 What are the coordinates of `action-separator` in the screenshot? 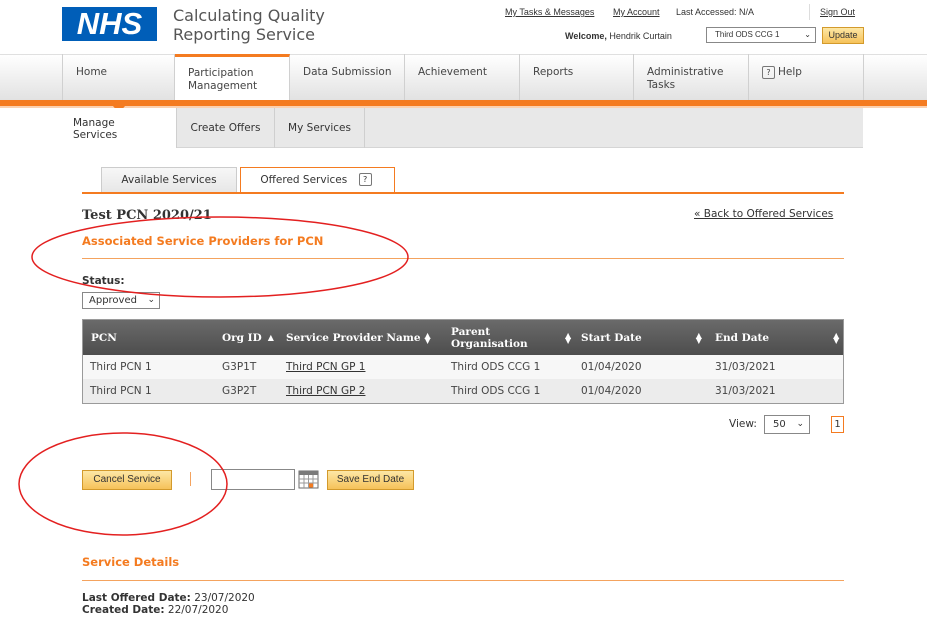 It's located at (190, 479).